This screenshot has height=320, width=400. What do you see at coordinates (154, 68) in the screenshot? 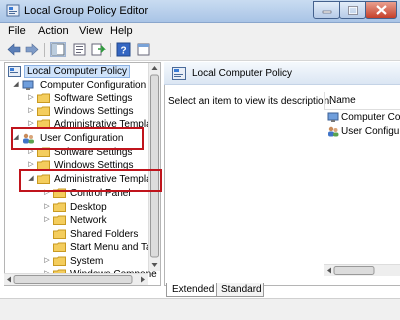
I see `scroll-up-arrow-icon` at bounding box center [154, 68].